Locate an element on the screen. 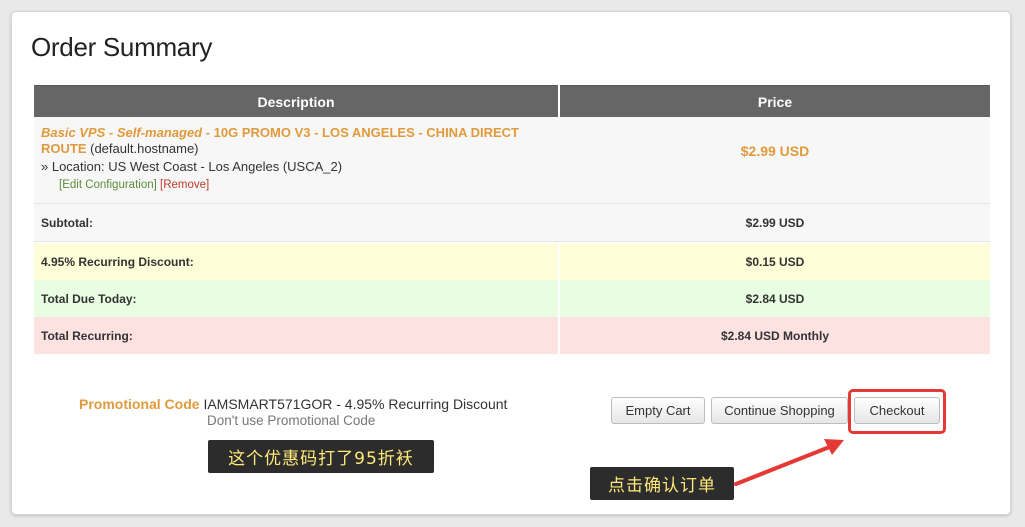 This screenshot has width=1025, height=527. checkout-annotation: 点击确认订单 is located at coordinates (662, 483).